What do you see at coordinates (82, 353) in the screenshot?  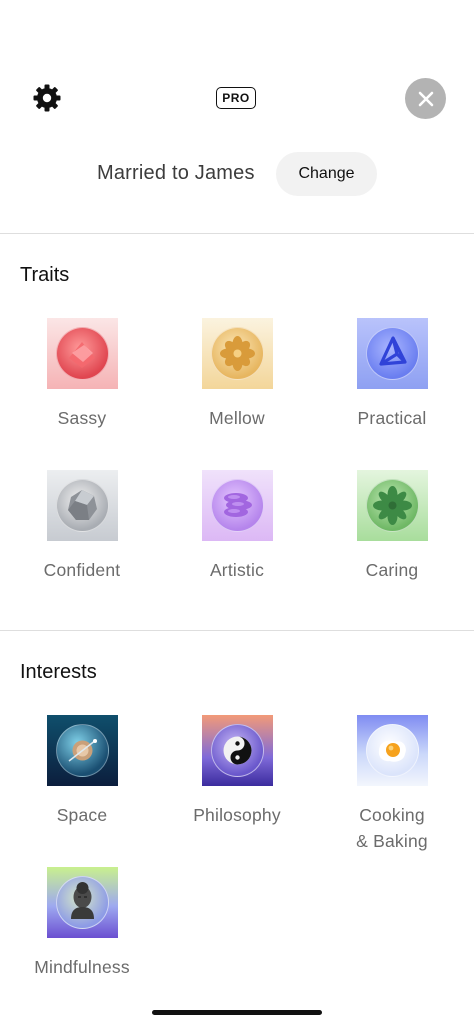 I see `sassy-trait-icon` at bounding box center [82, 353].